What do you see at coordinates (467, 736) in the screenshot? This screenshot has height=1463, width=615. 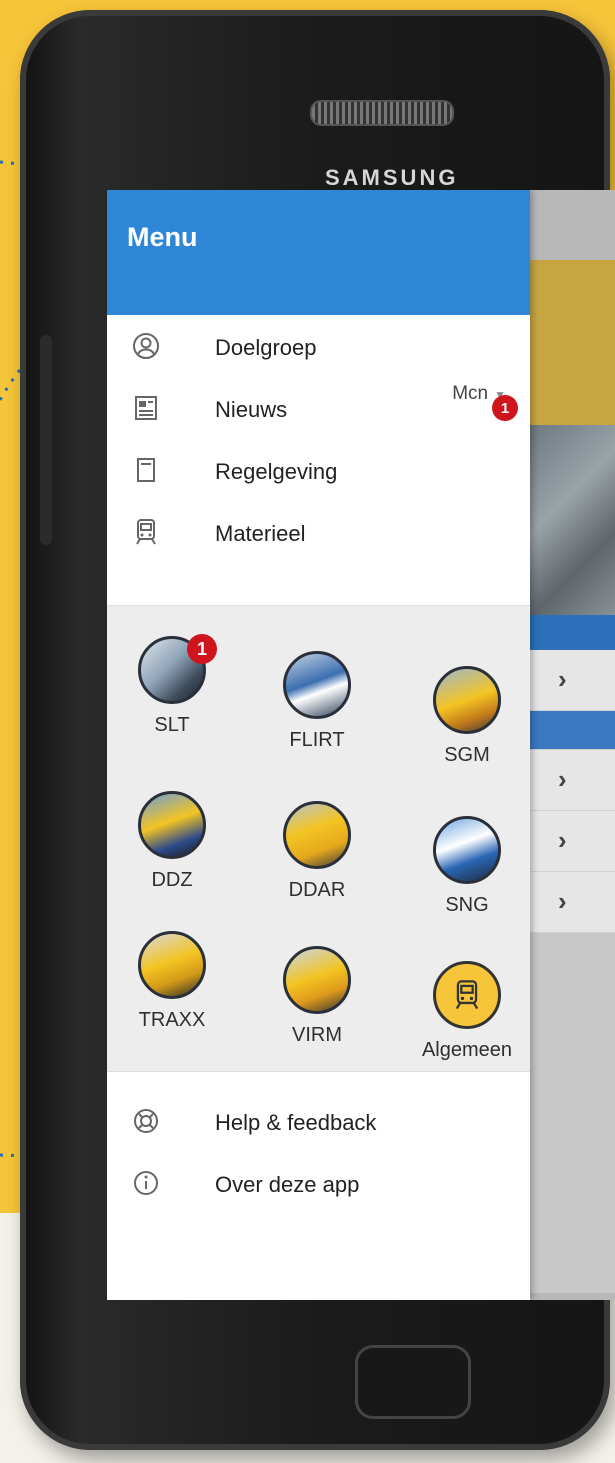 I see `train-tile-sgm: SGM` at bounding box center [467, 736].